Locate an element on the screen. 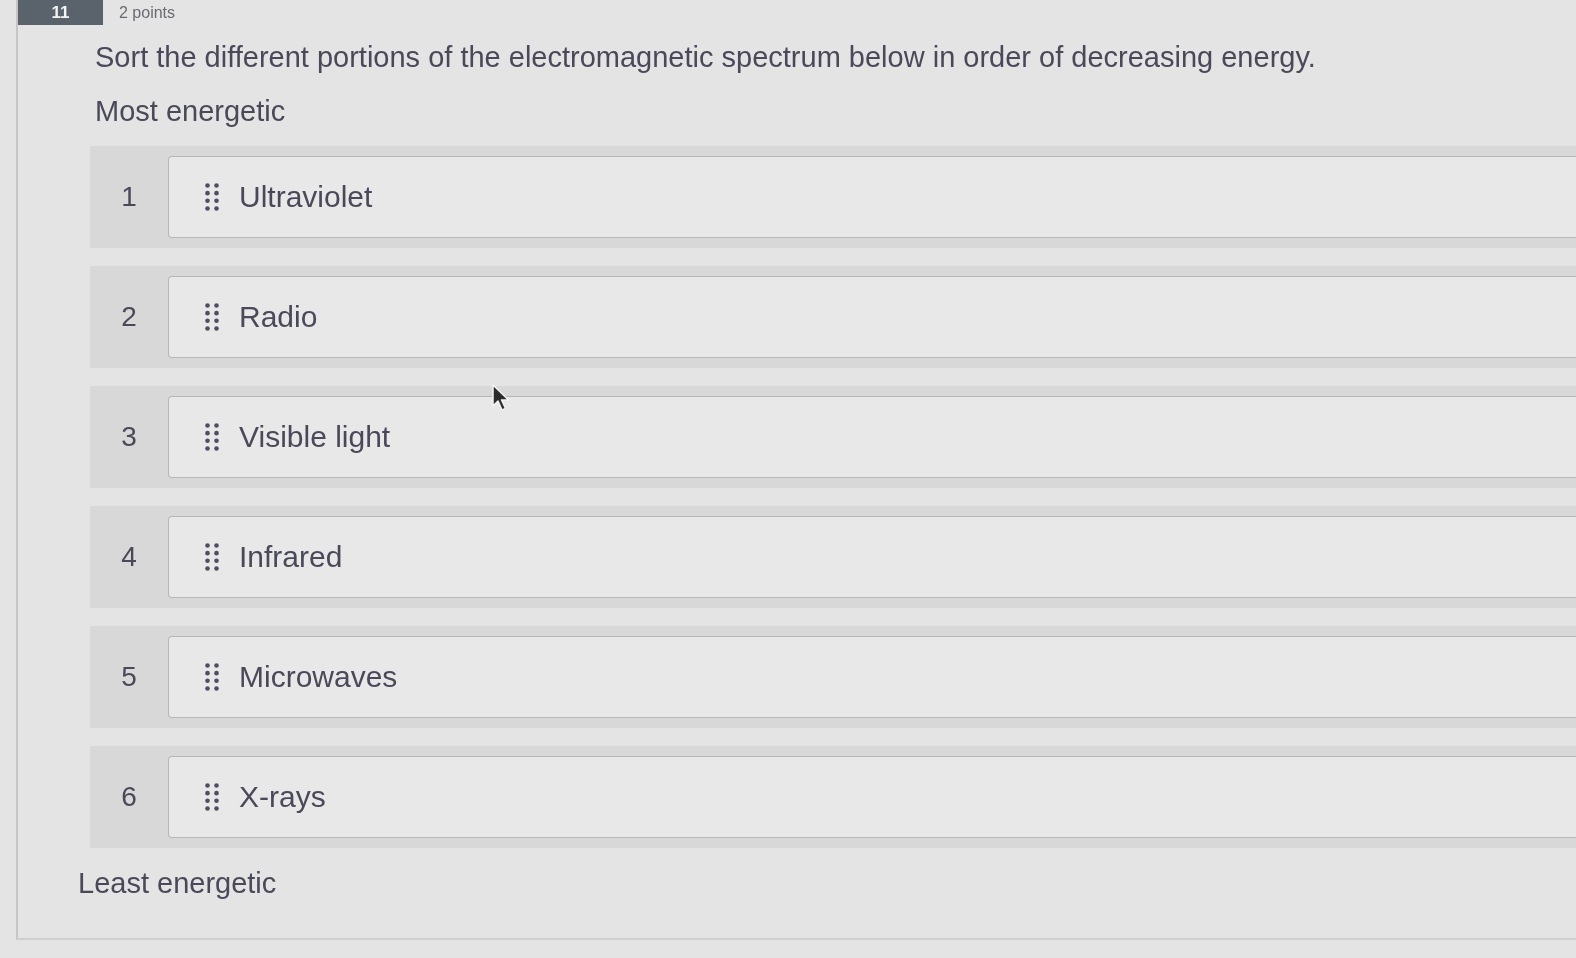  draggable-item: Visible light is located at coordinates (872, 437).